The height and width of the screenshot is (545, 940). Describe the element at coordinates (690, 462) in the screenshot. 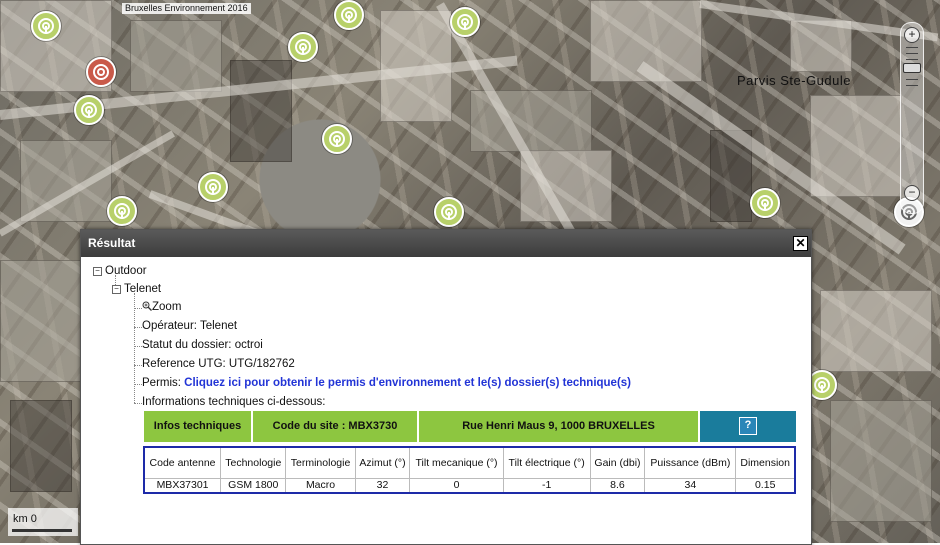

I see `col-puissance: Puissance (dBm)` at that location.